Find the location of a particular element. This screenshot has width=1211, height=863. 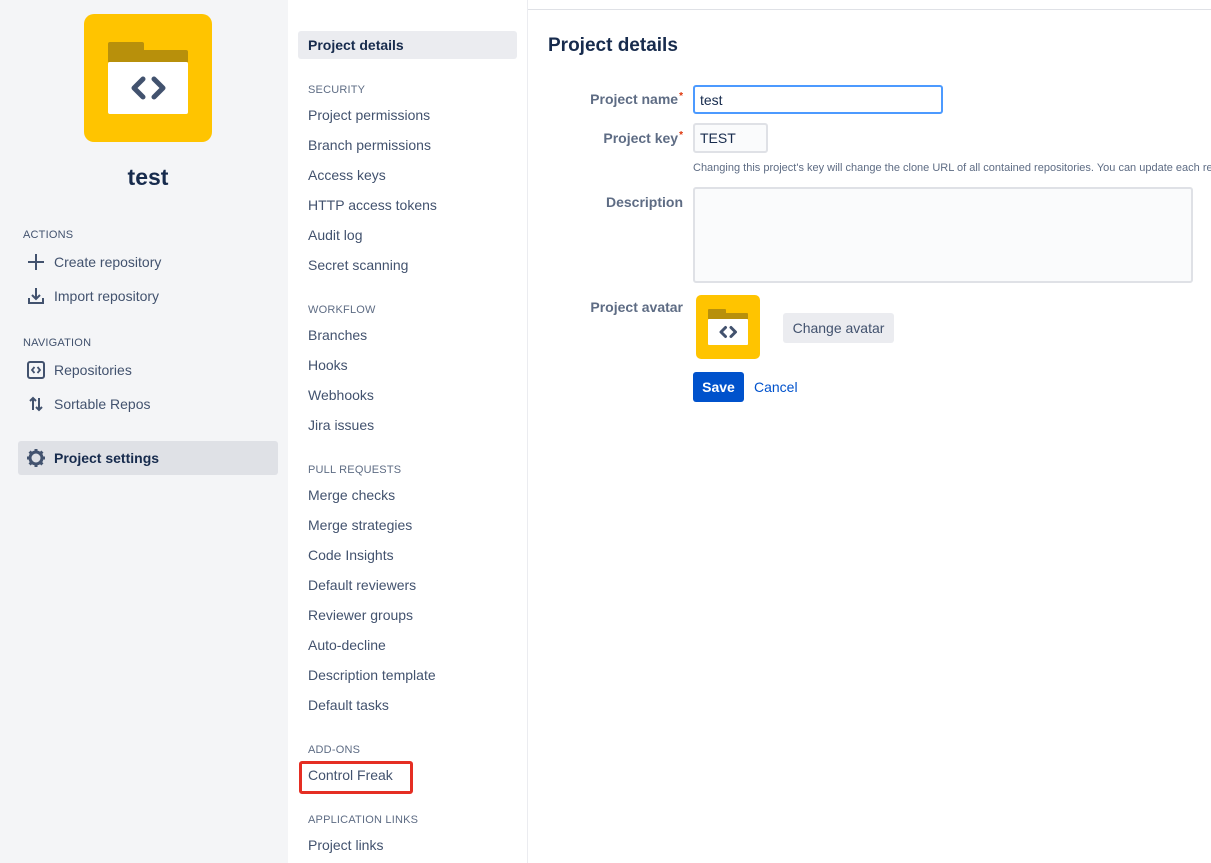

page-title: Project details is located at coordinates (613, 45).